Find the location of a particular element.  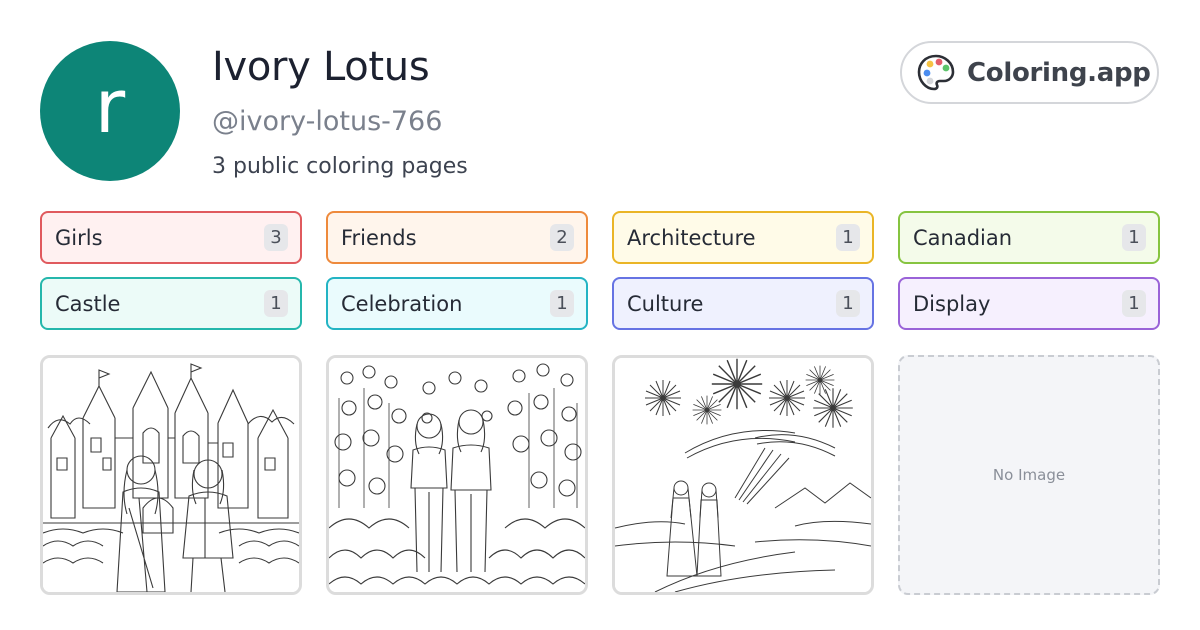

tag-label: Girls is located at coordinates (79, 237).